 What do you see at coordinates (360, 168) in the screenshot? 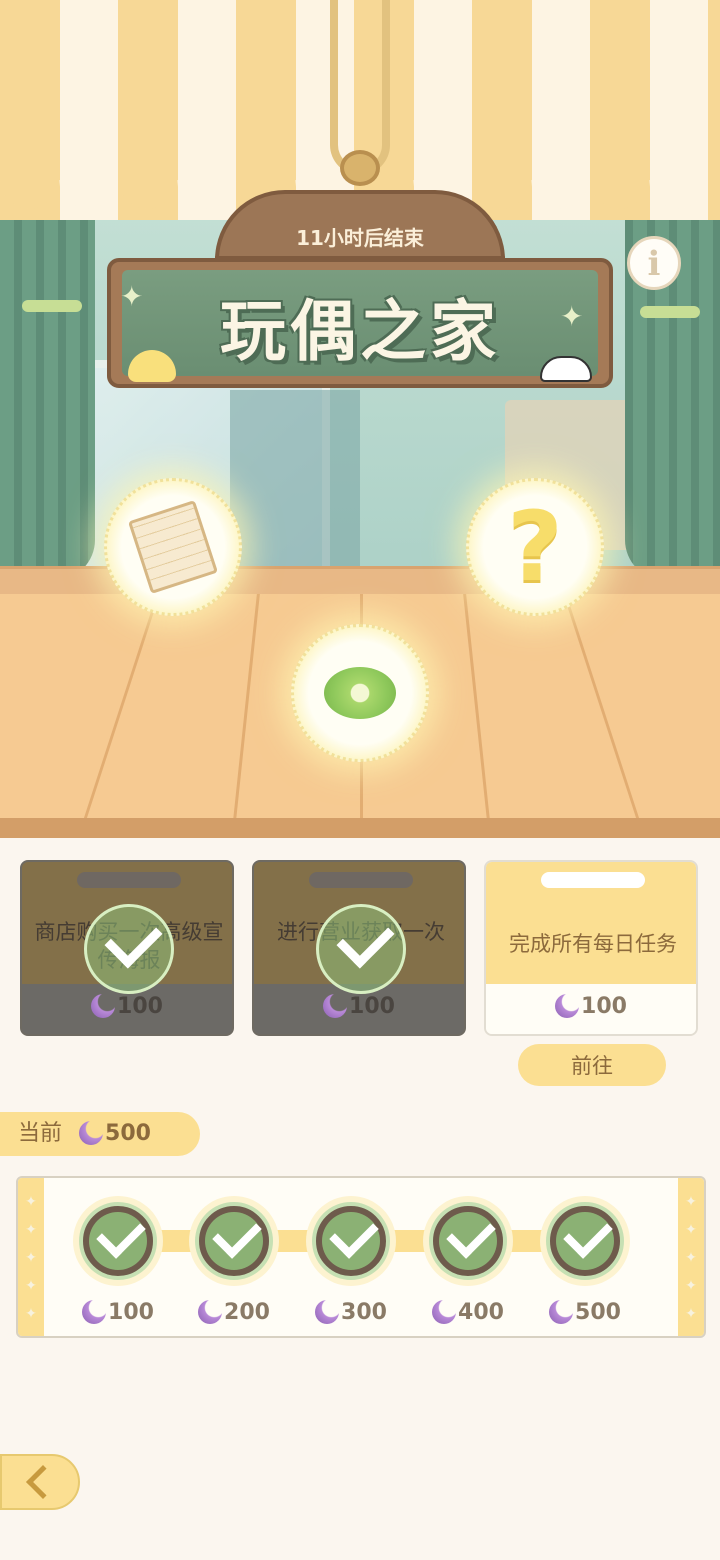
I see `rope-knot` at bounding box center [360, 168].